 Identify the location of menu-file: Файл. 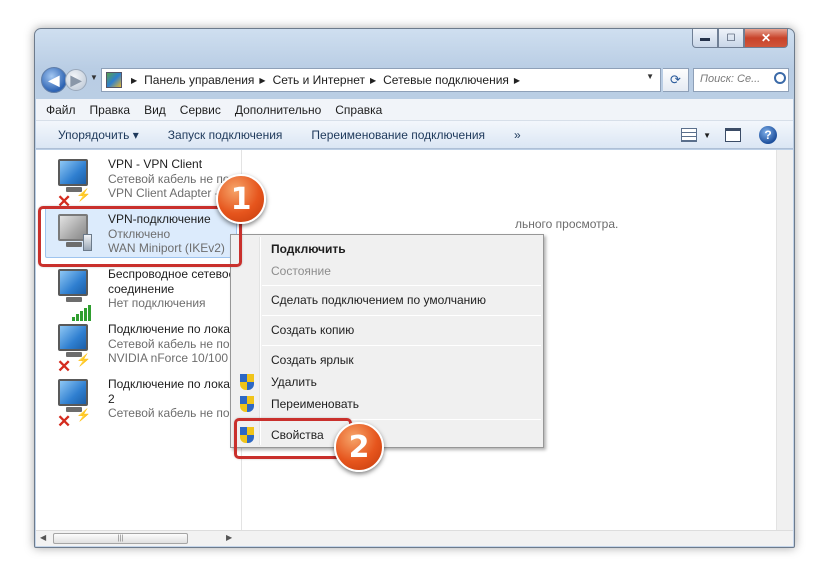
(61, 110).